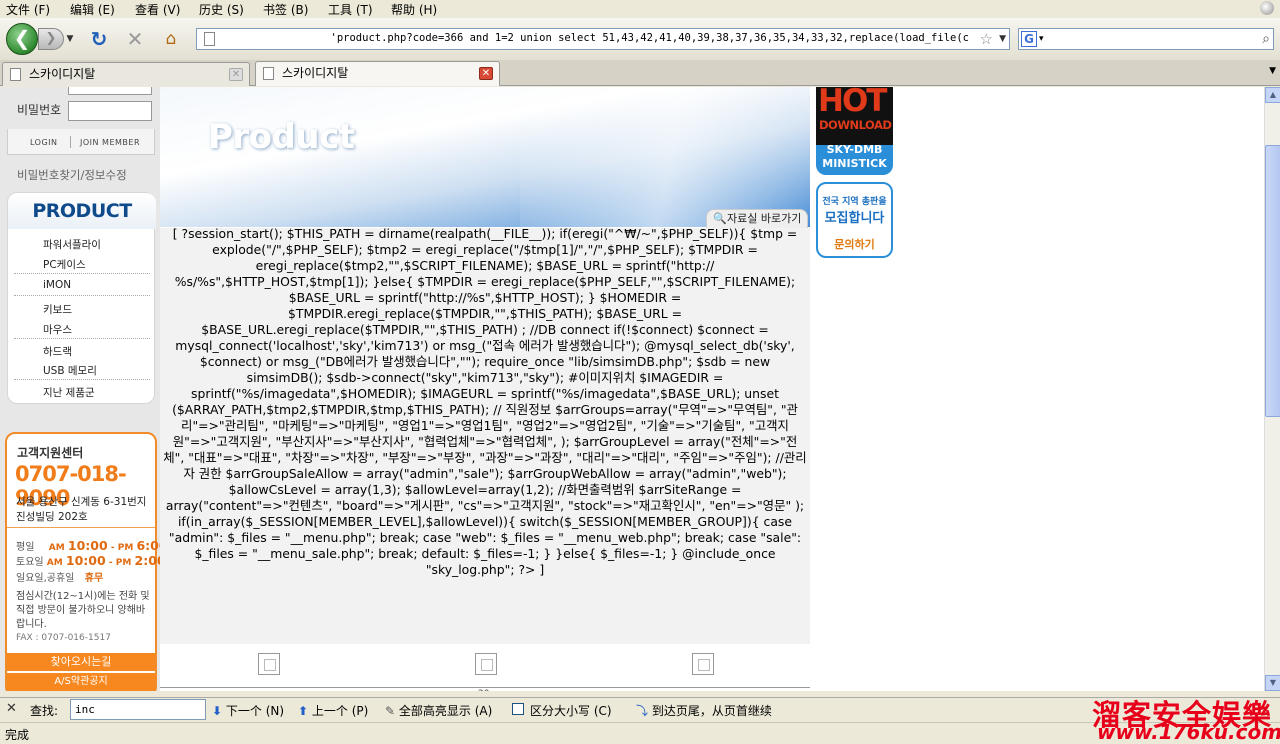 The image size is (1280, 744). I want to click on category-item: 하드랙, so click(57, 351).